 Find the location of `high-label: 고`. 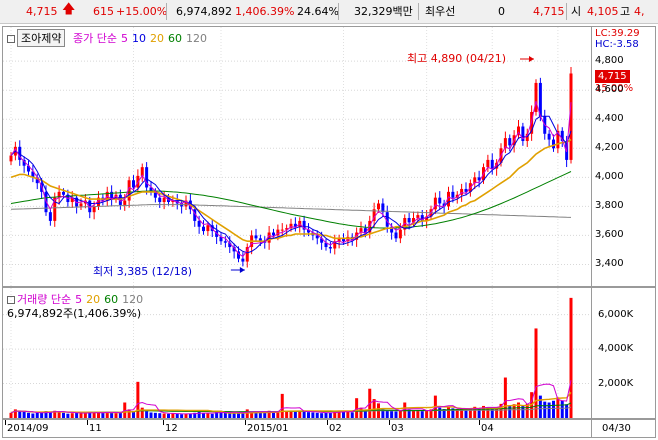

high-label: 고 is located at coordinates (625, 11).